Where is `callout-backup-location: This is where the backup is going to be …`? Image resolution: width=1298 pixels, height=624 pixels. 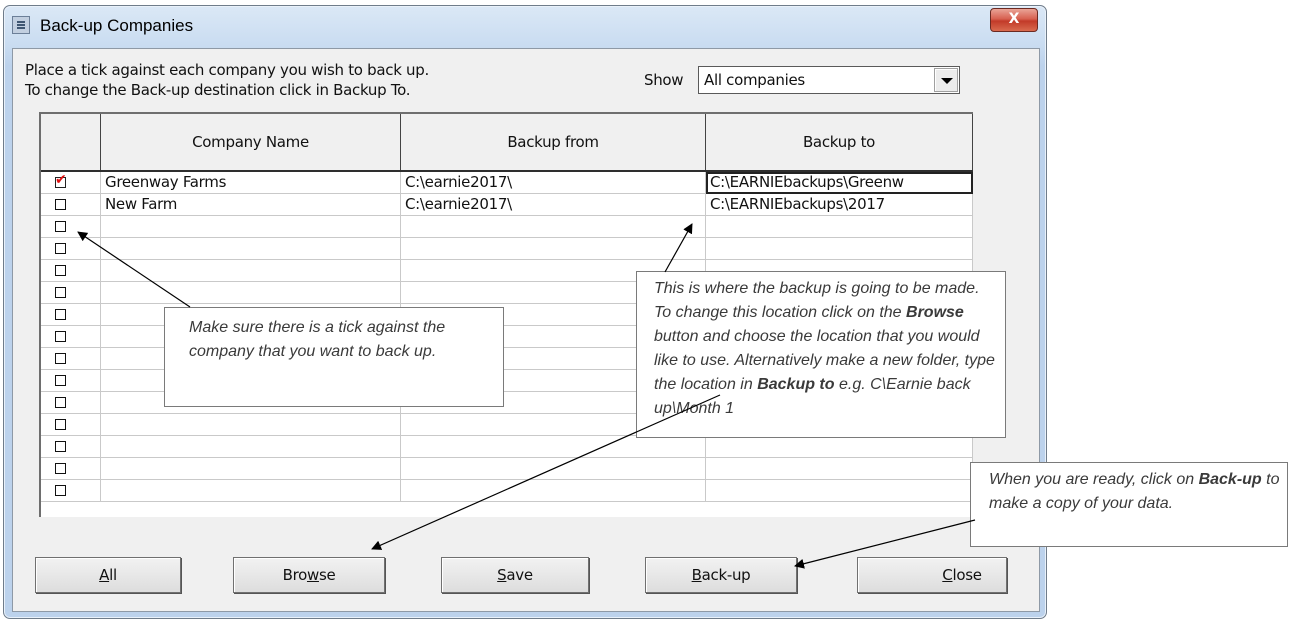 callout-backup-location: This is where the backup is going to be … is located at coordinates (821, 354).